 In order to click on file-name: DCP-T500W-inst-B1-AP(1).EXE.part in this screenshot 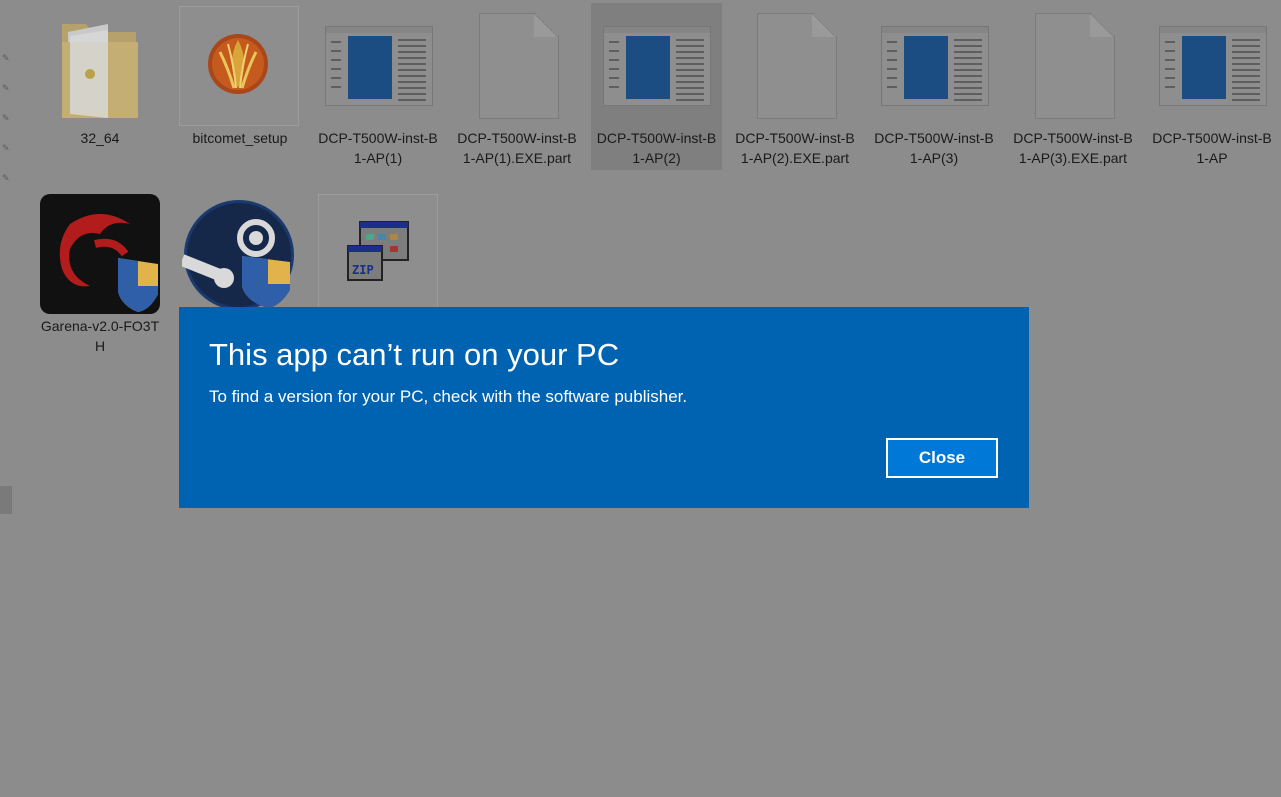, I will do `click(517, 148)`.